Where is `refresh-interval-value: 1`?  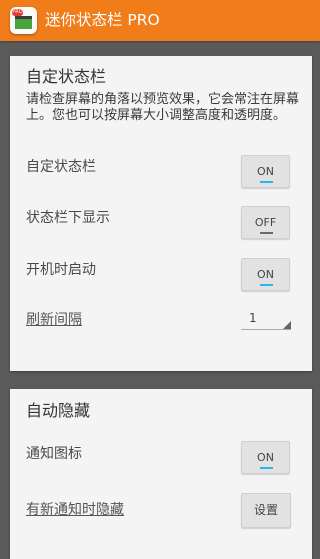
refresh-interval-value: 1 is located at coordinates (253, 318).